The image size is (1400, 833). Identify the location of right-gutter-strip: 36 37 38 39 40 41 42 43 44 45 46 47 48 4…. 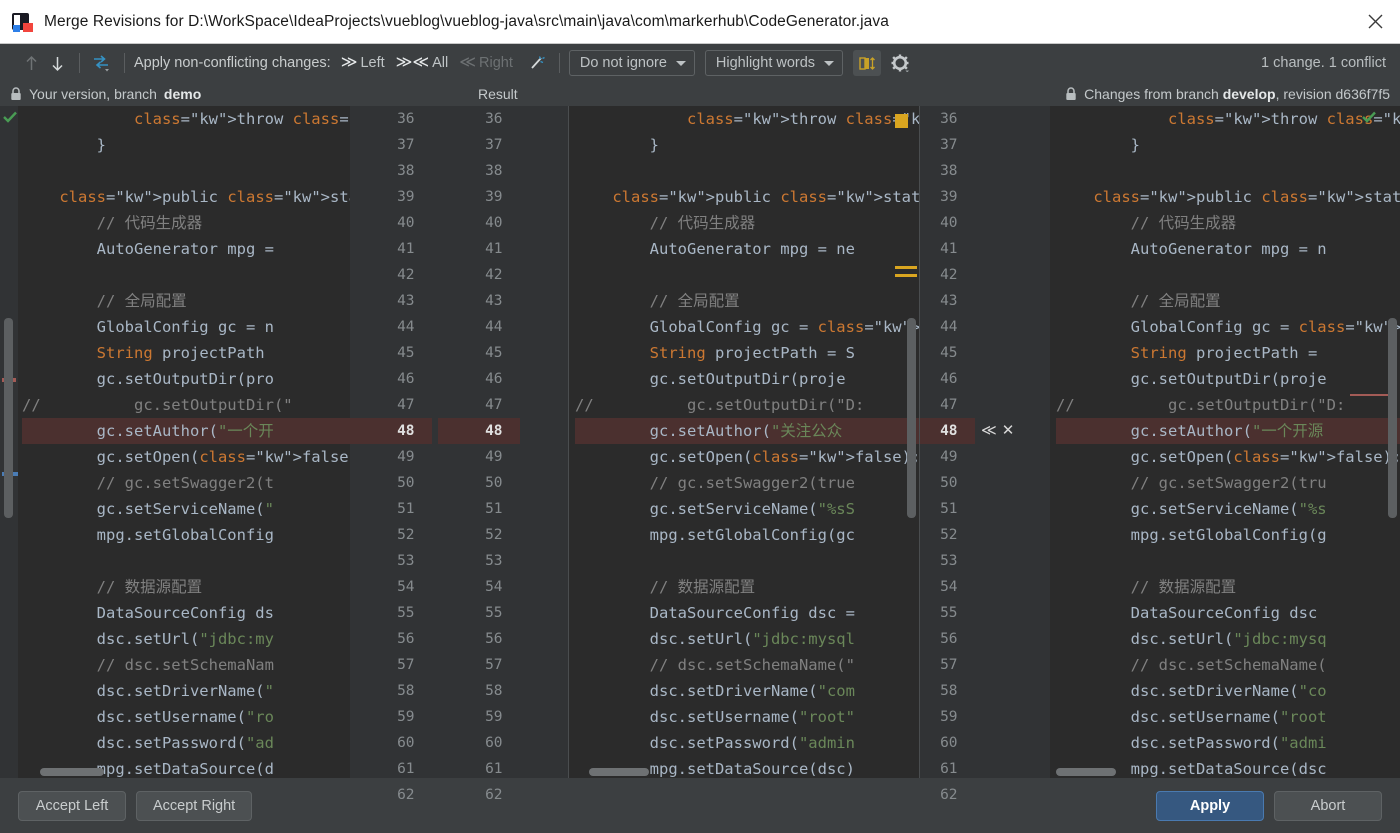
(984, 454).